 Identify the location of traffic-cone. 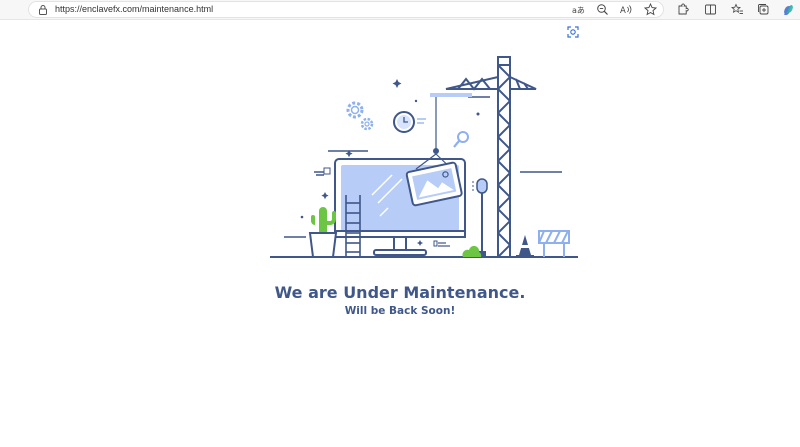
(525, 246).